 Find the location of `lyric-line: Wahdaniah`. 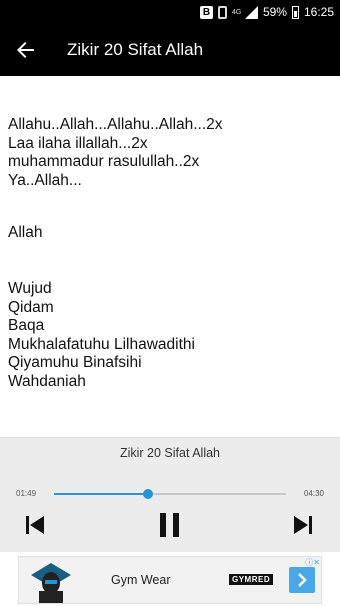

lyric-line: Wahdaniah is located at coordinates (47, 381).